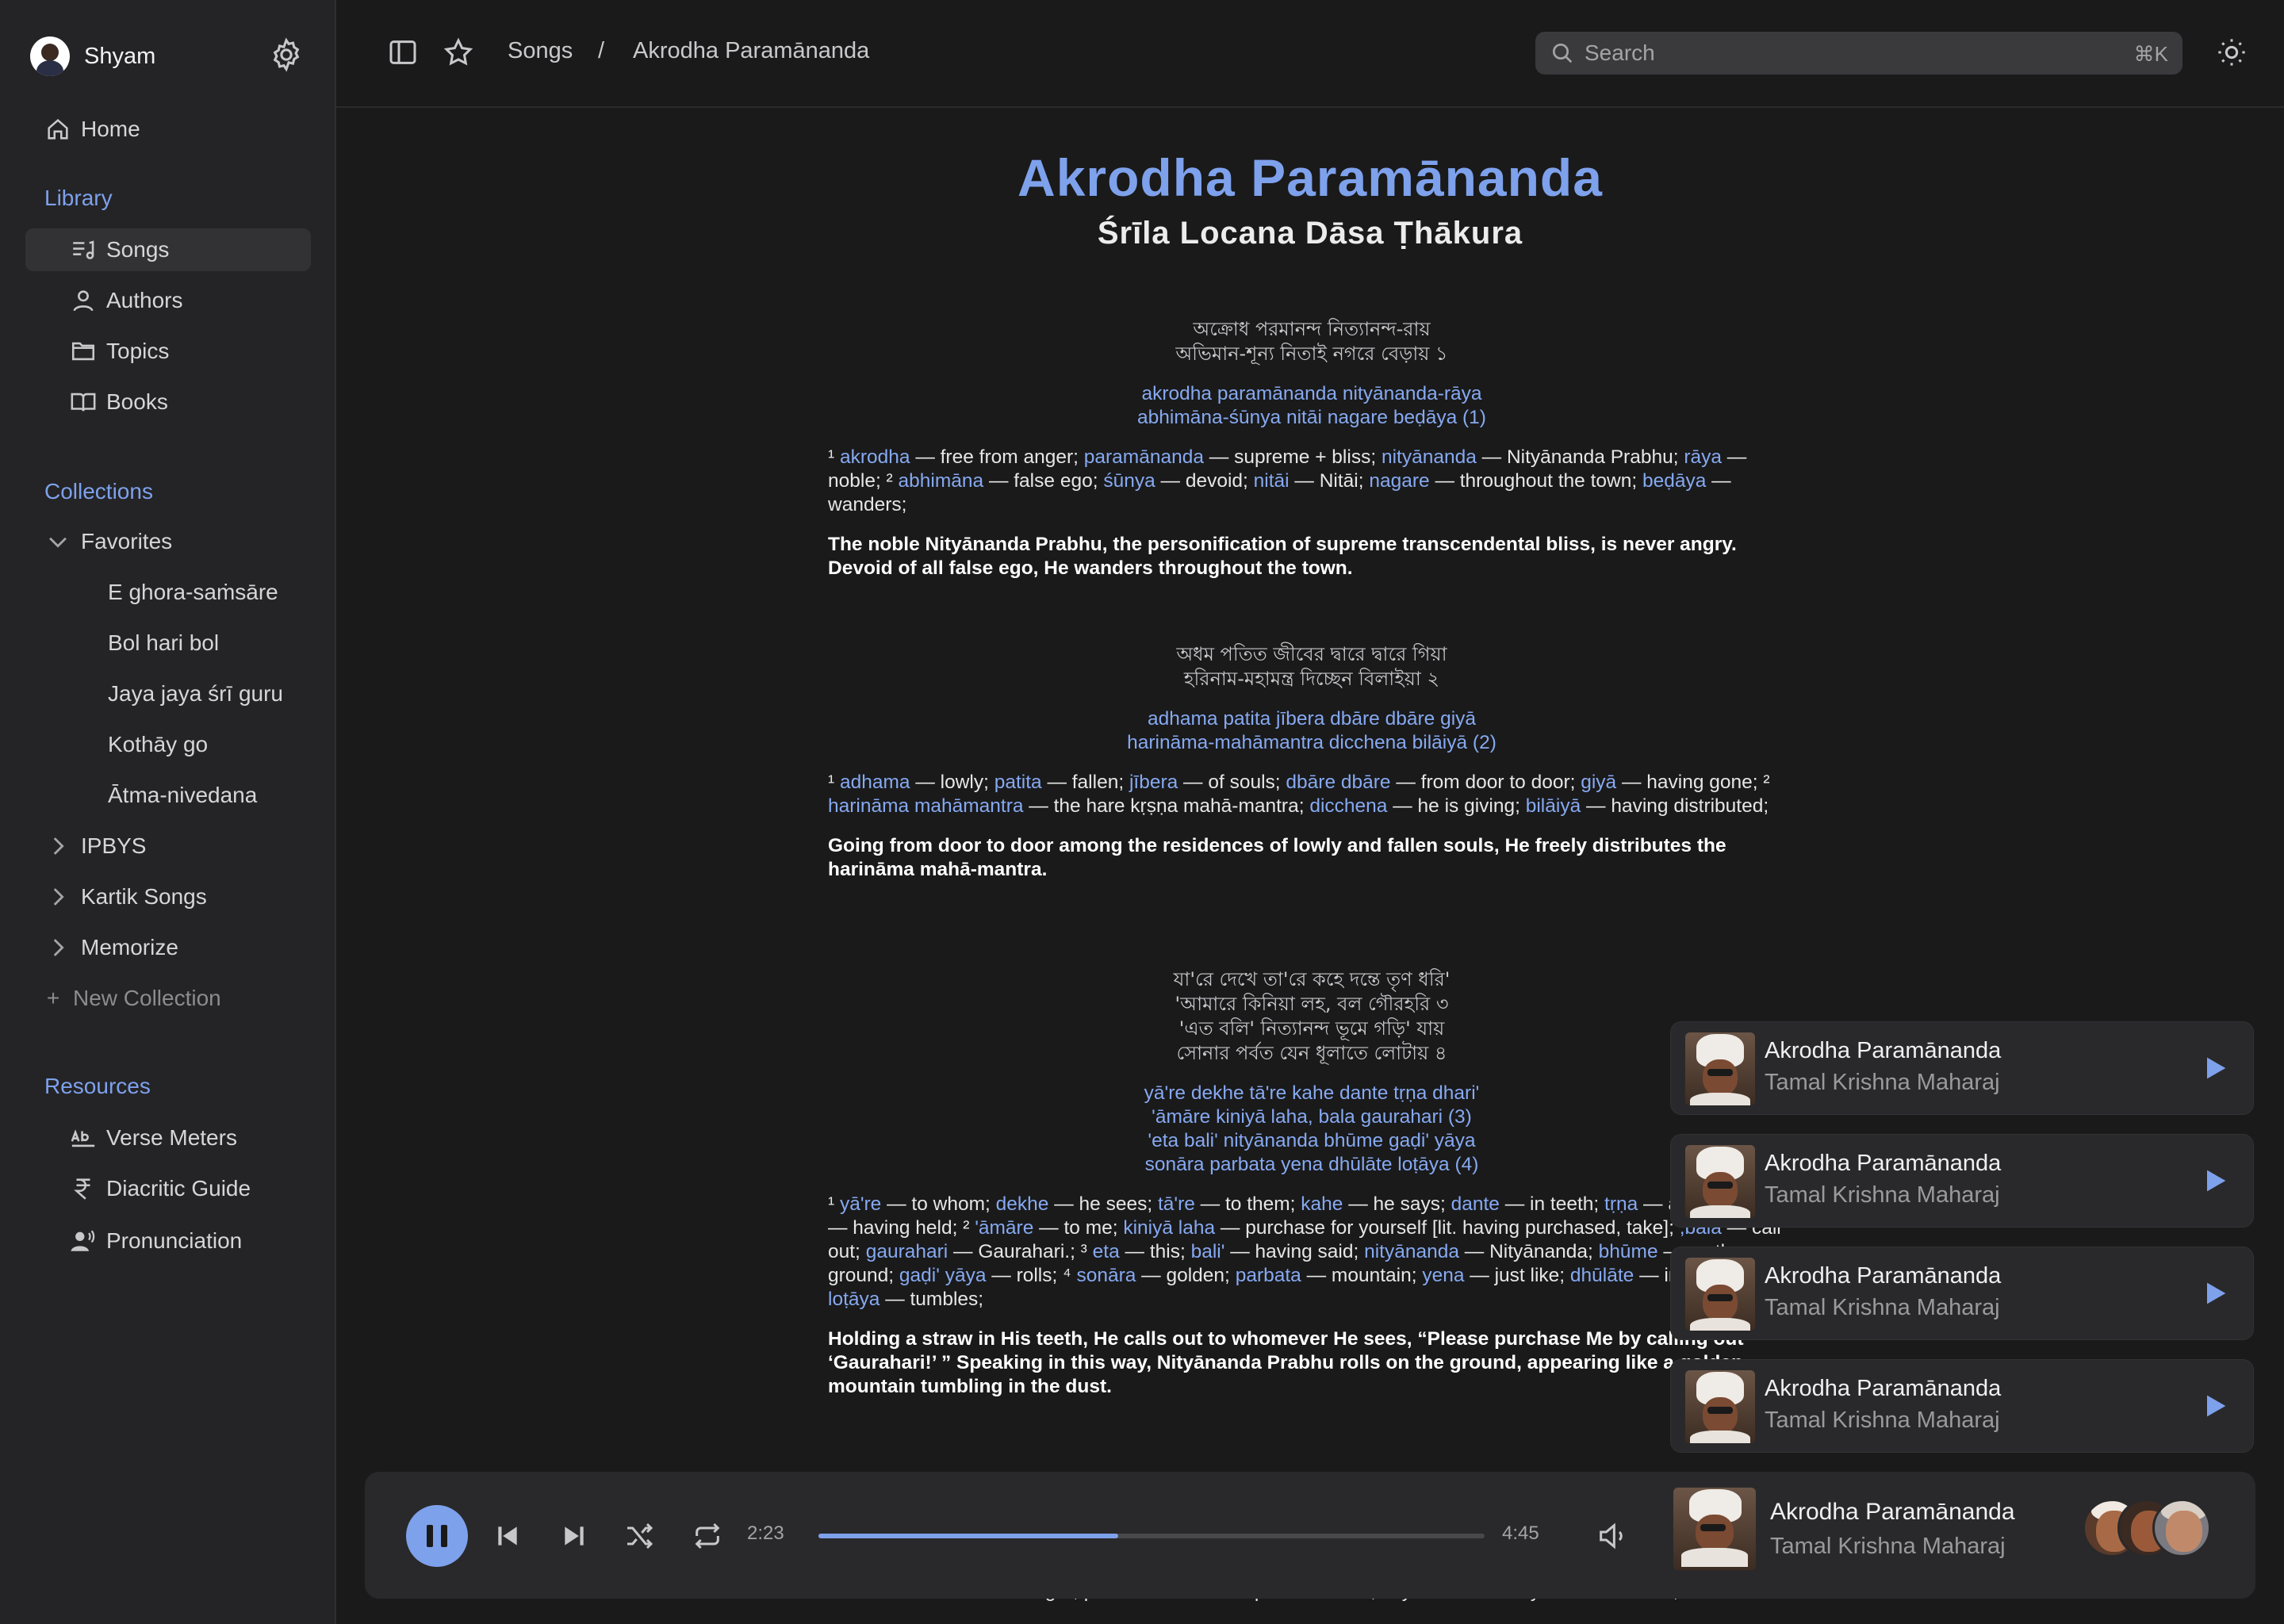 The width and height of the screenshot is (2284, 1624). Describe the element at coordinates (195, 693) in the screenshot. I see `favorite-song-item: Jaya jaya śrī guru` at that location.